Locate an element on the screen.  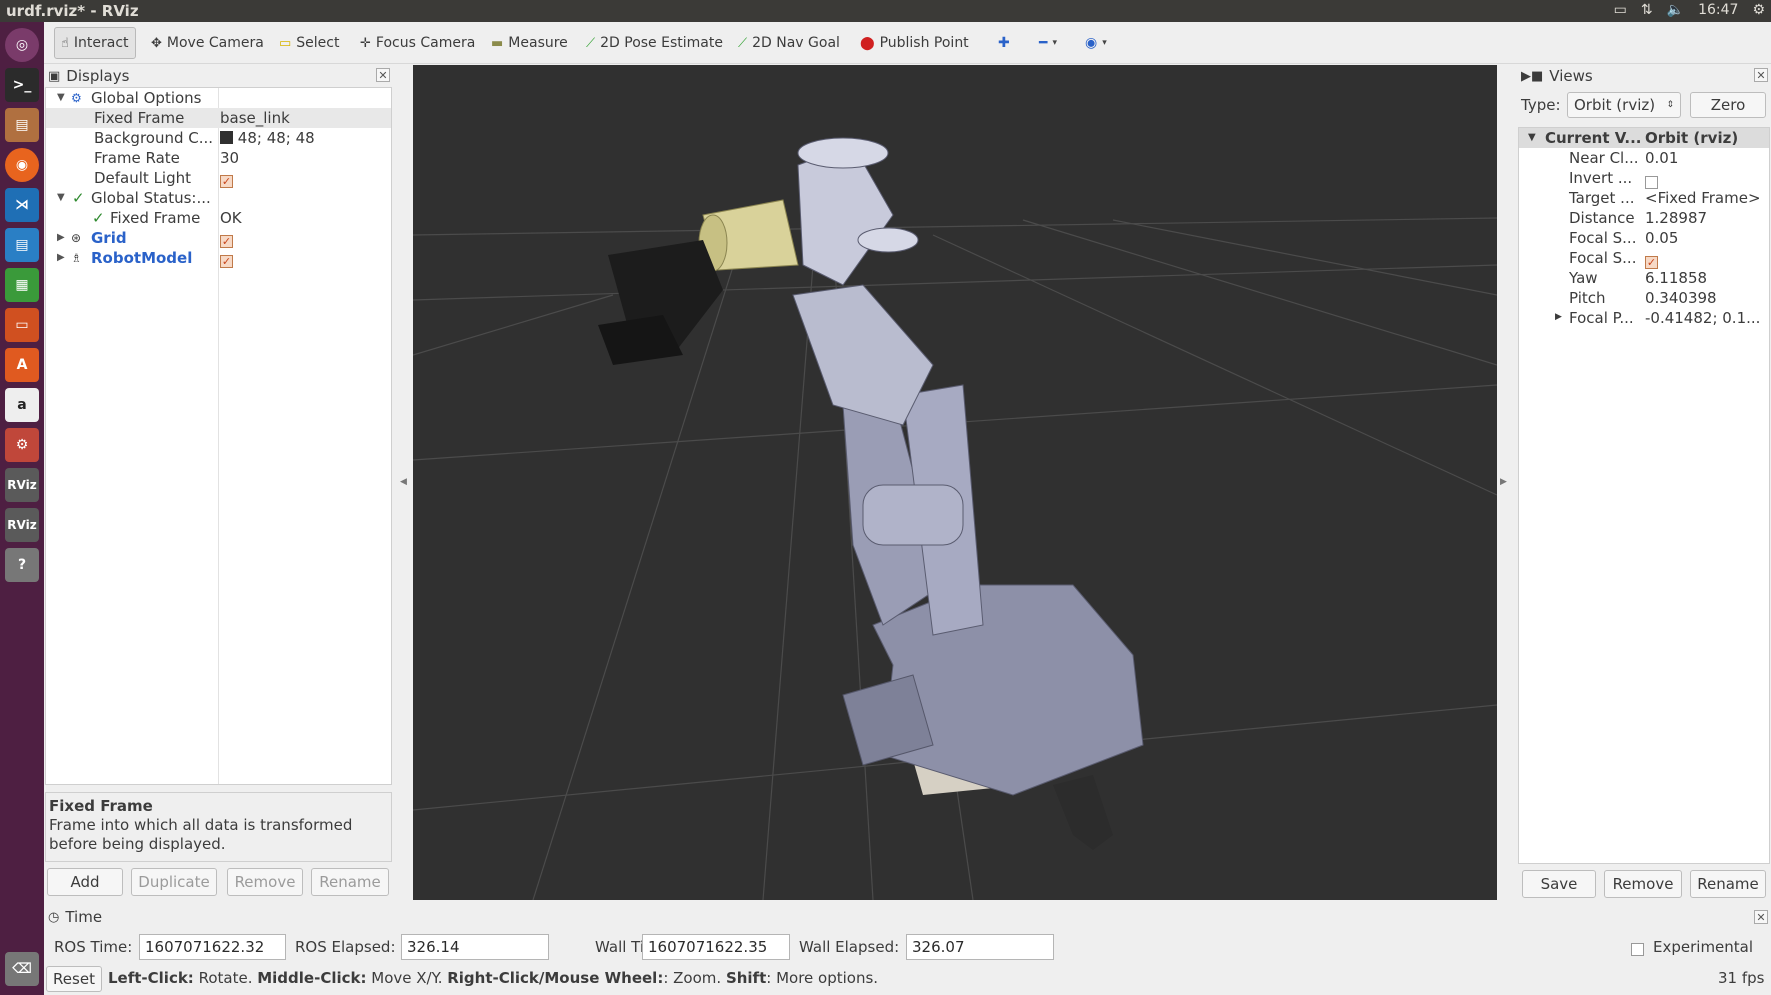
robot-model-checkbox: ✓ is located at coordinates (226, 260).